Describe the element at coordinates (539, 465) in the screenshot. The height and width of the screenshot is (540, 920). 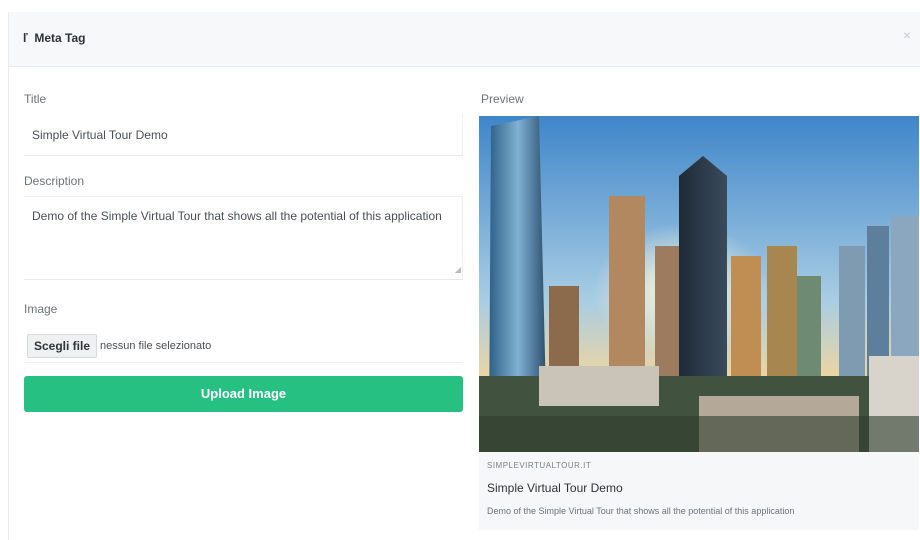
I see `preview-site: SIMPLEVIRTUALTOUR.IT` at that location.